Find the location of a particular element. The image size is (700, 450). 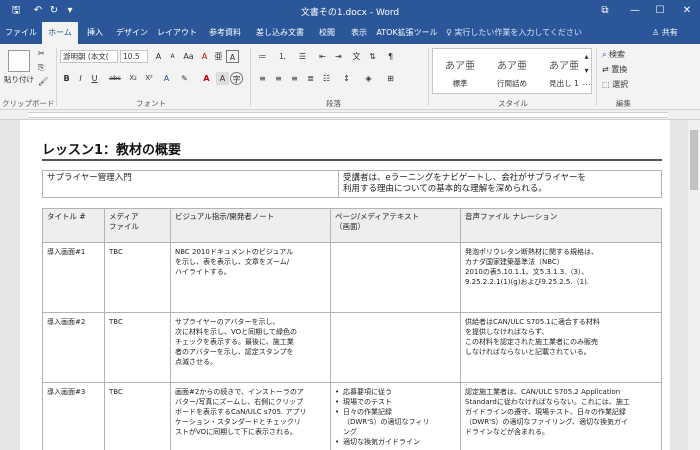

styles-group-label: スタイル is located at coordinates (513, 103).